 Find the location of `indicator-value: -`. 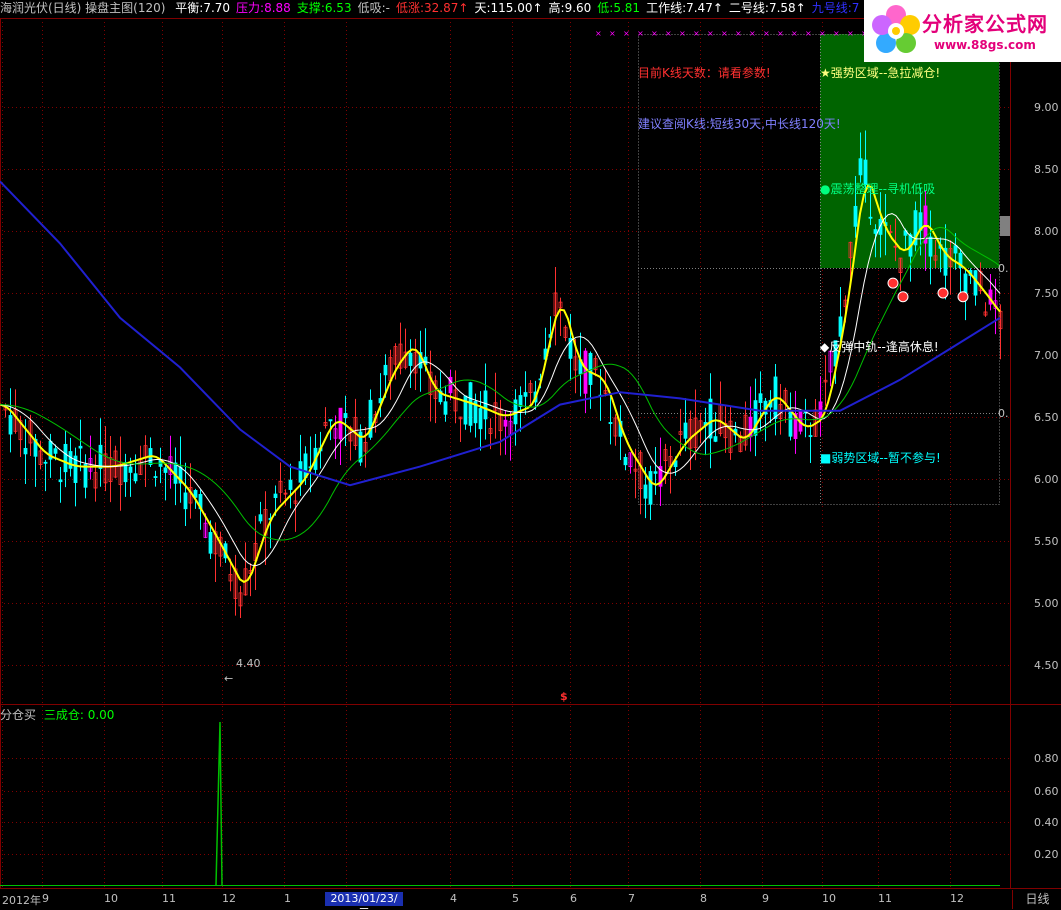

indicator-value: - is located at coordinates (387, 8).